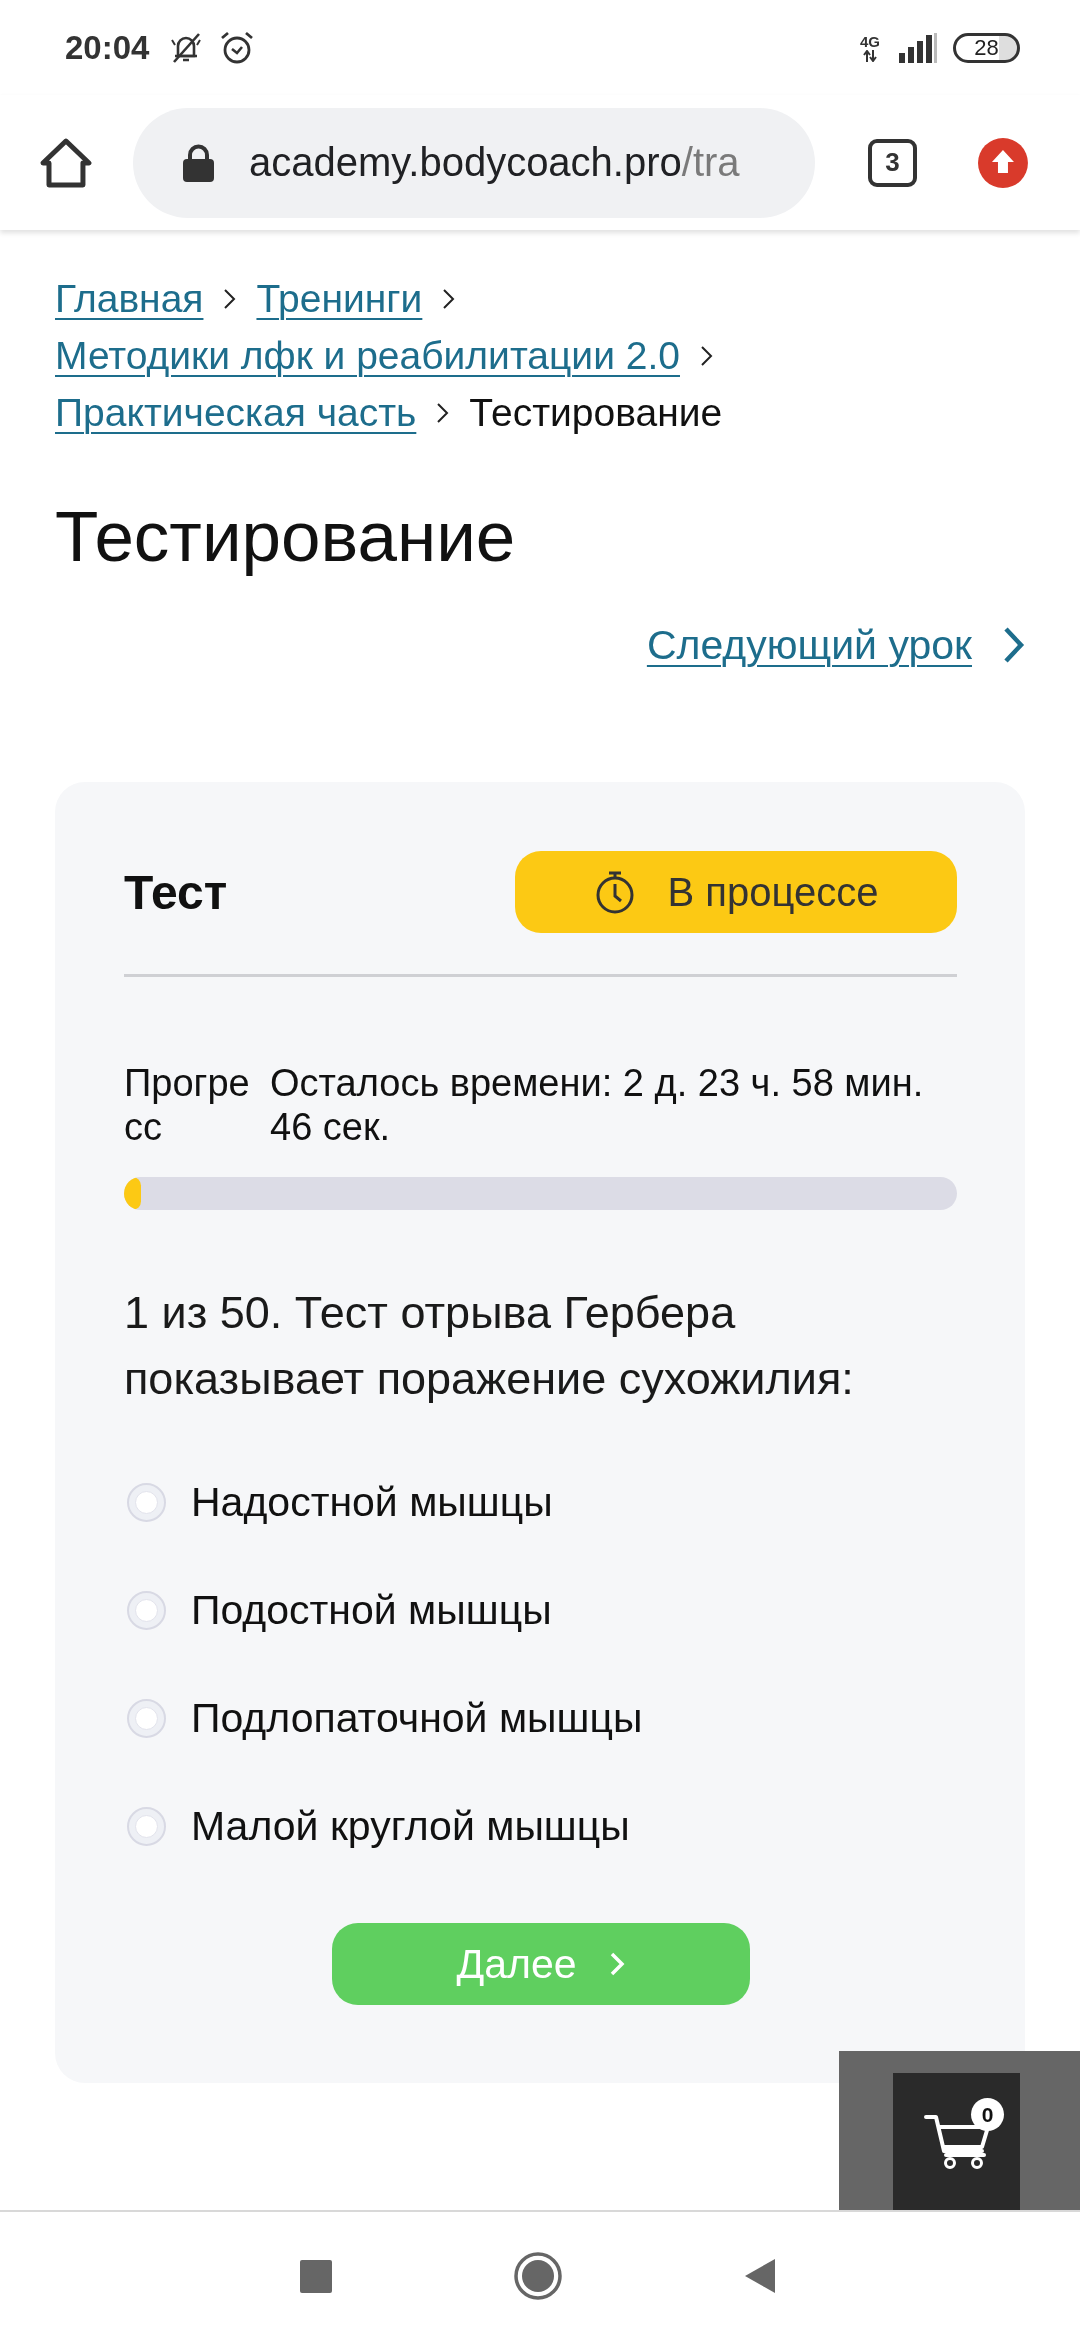 This screenshot has width=1080, height=2340. I want to click on url-text: academy.bodycoach.pro/tra, so click(494, 162).